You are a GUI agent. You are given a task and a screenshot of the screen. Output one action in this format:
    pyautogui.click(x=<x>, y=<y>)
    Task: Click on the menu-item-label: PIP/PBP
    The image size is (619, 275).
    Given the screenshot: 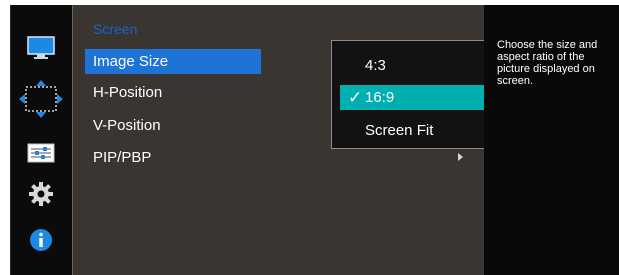 What is the action you would take?
    pyautogui.click(x=122, y=157)
    